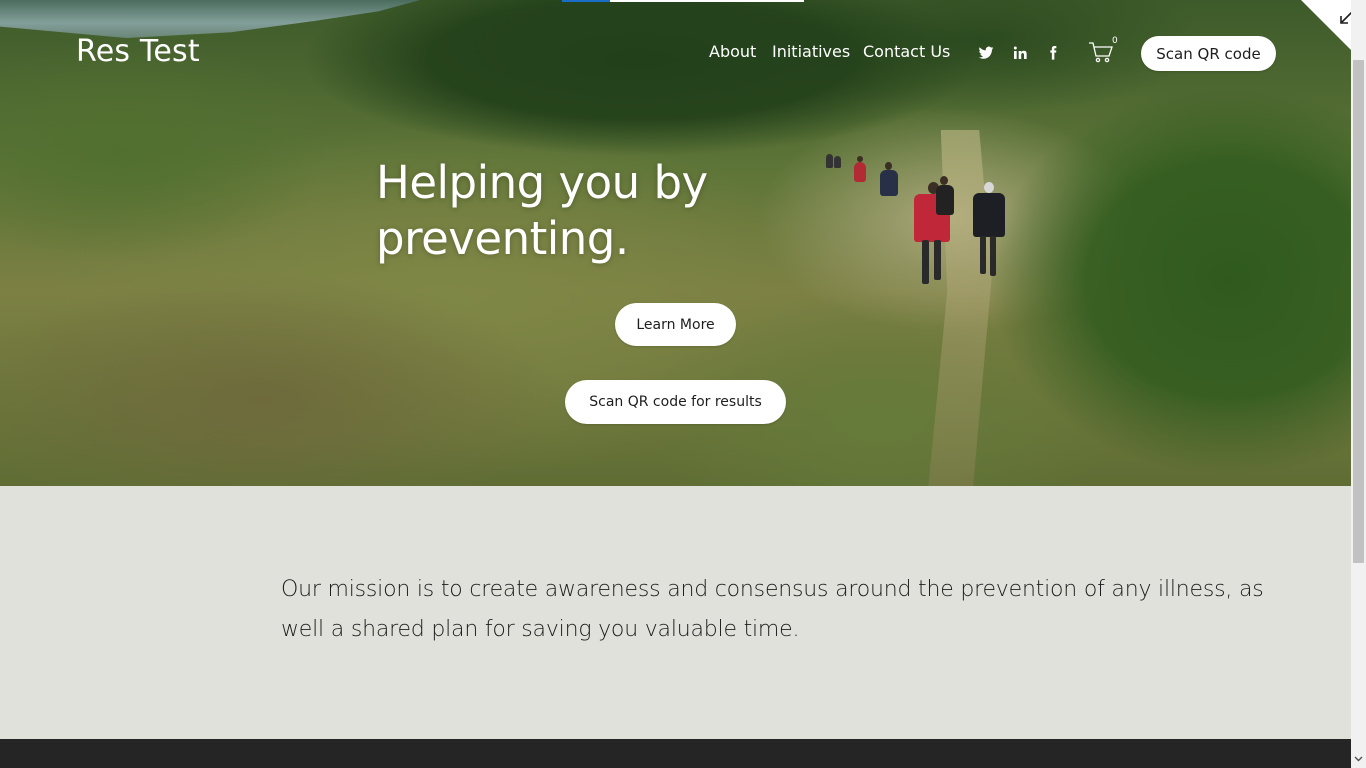  What do you see at coordinates (811, 51) in the screenshot?
I see `nav-link-initiatives: Initiatives` at bounding box center [811, 51].